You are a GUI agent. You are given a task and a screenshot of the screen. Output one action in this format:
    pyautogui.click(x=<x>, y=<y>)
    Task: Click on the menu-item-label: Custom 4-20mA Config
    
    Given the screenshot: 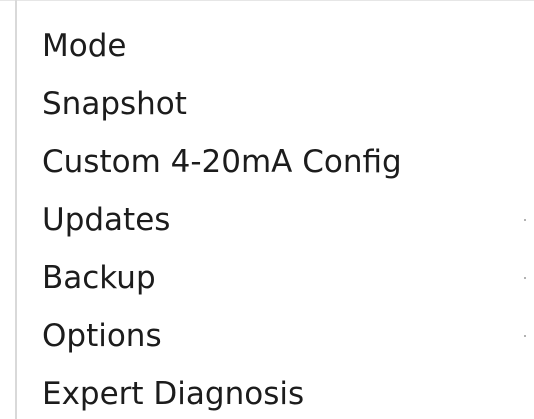 What is the action you would take?
    pyautogui.click(x=222, y=162)
    